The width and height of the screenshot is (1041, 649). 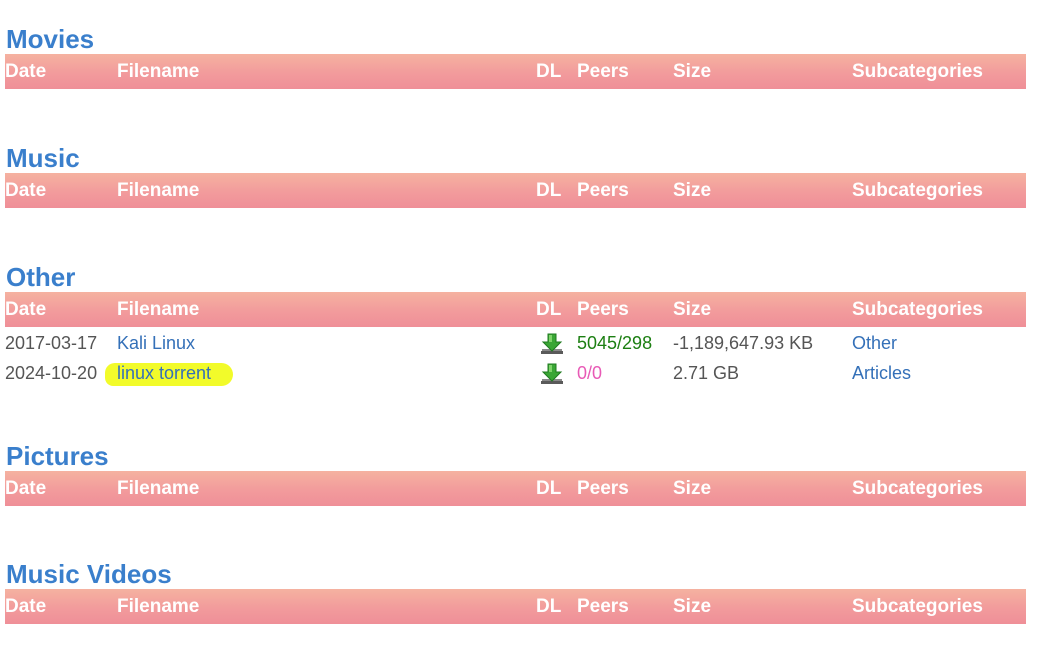 What do you see at coordinates (43, 158) in the screenshot?
I see `section-title: Music` at bounding box center [43, 158].